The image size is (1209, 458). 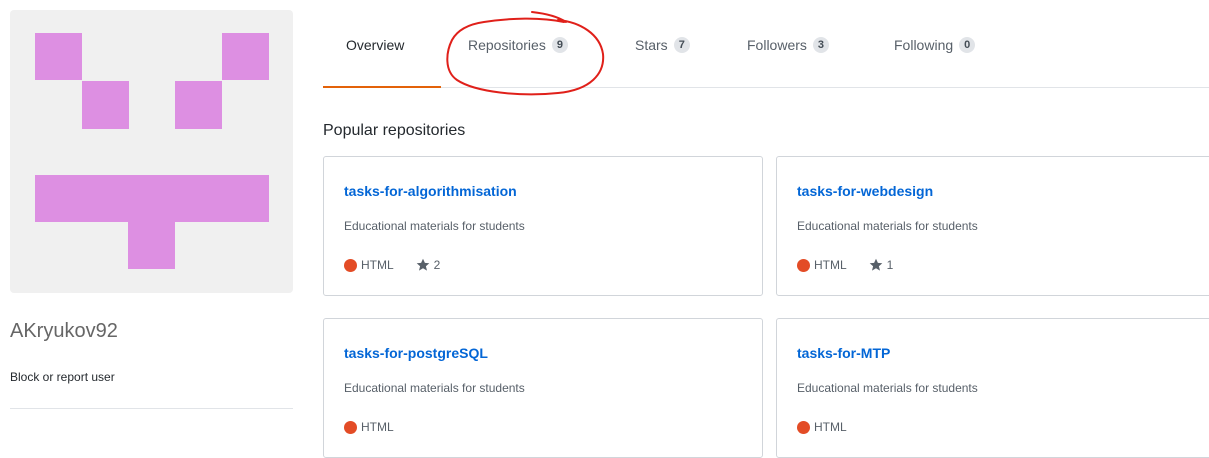 What do you see at coordinates (62, 377) in the screenshot?
I see `block-or-report-link: Block or report user` at bounding box center [62, 377].